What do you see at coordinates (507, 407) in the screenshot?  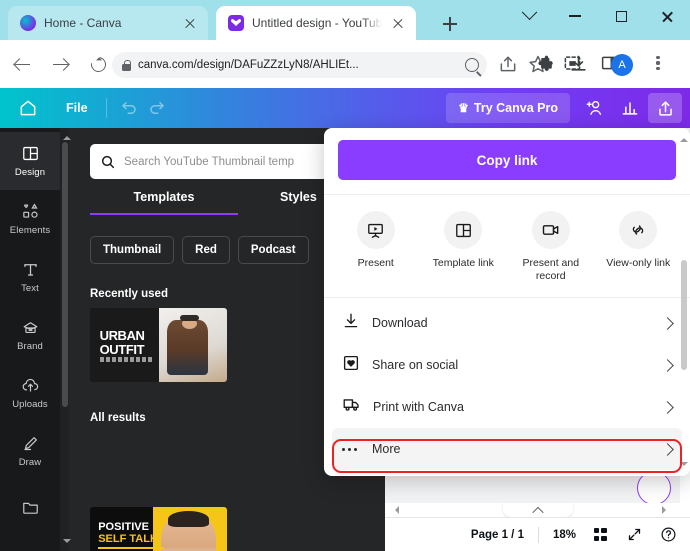 I see `share-option-print-with-canva: Print with Canva` at bounding box center [507, 407].